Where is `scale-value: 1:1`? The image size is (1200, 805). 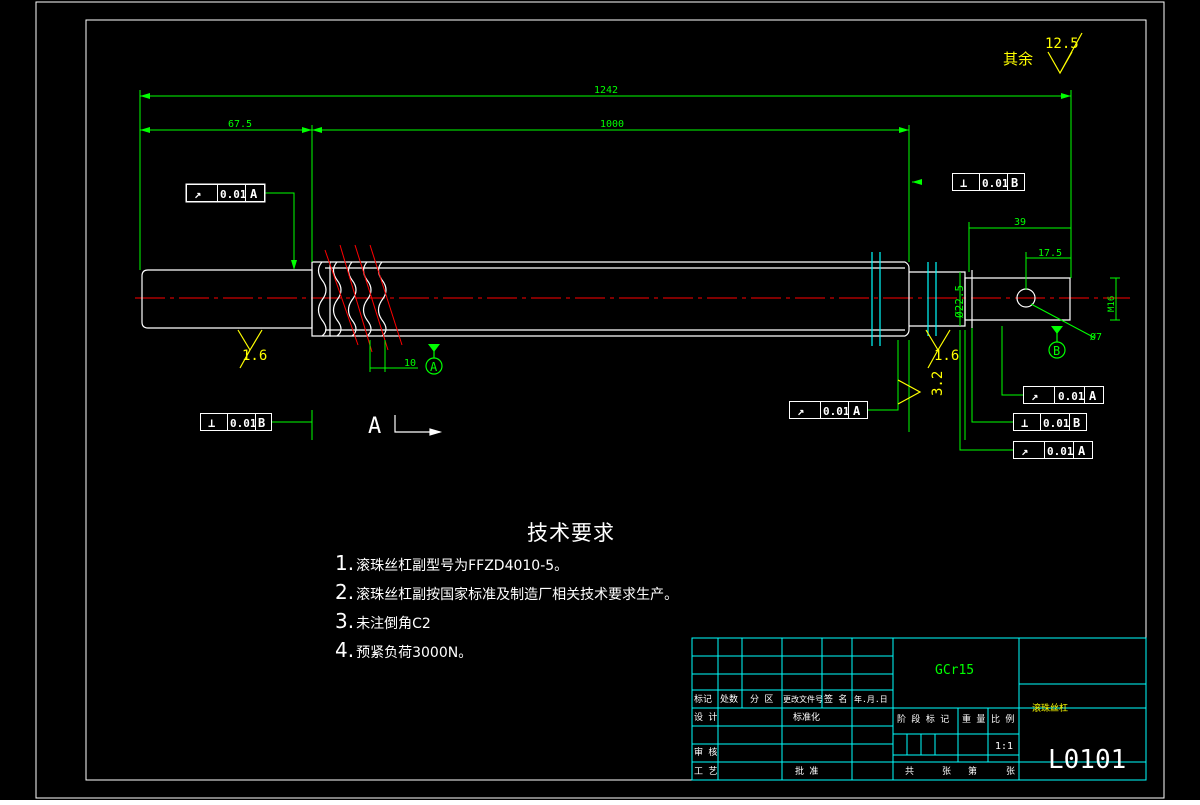 scale-value: 1:1 is located at coordinates (1004, 746).